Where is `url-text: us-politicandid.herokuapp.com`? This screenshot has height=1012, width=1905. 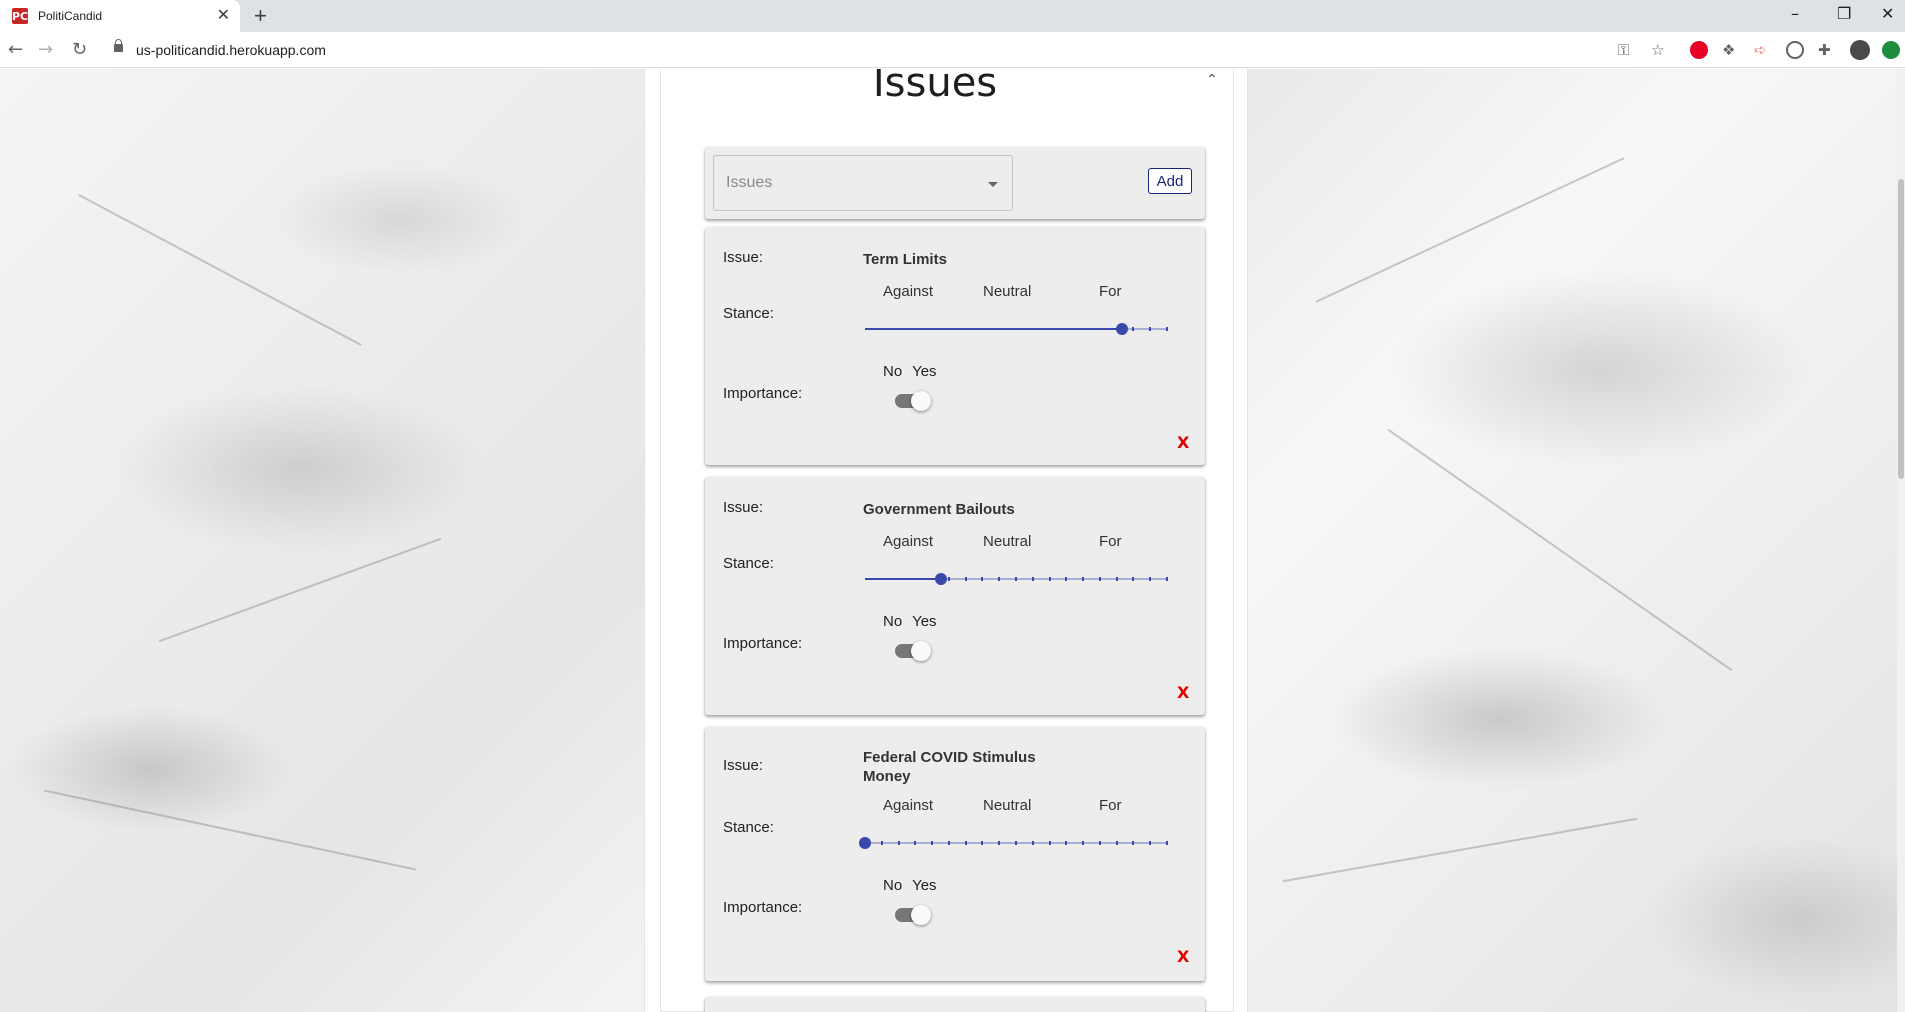
url-text: us-politicandid.herokuapp.com is located at coordinates (231, 50).